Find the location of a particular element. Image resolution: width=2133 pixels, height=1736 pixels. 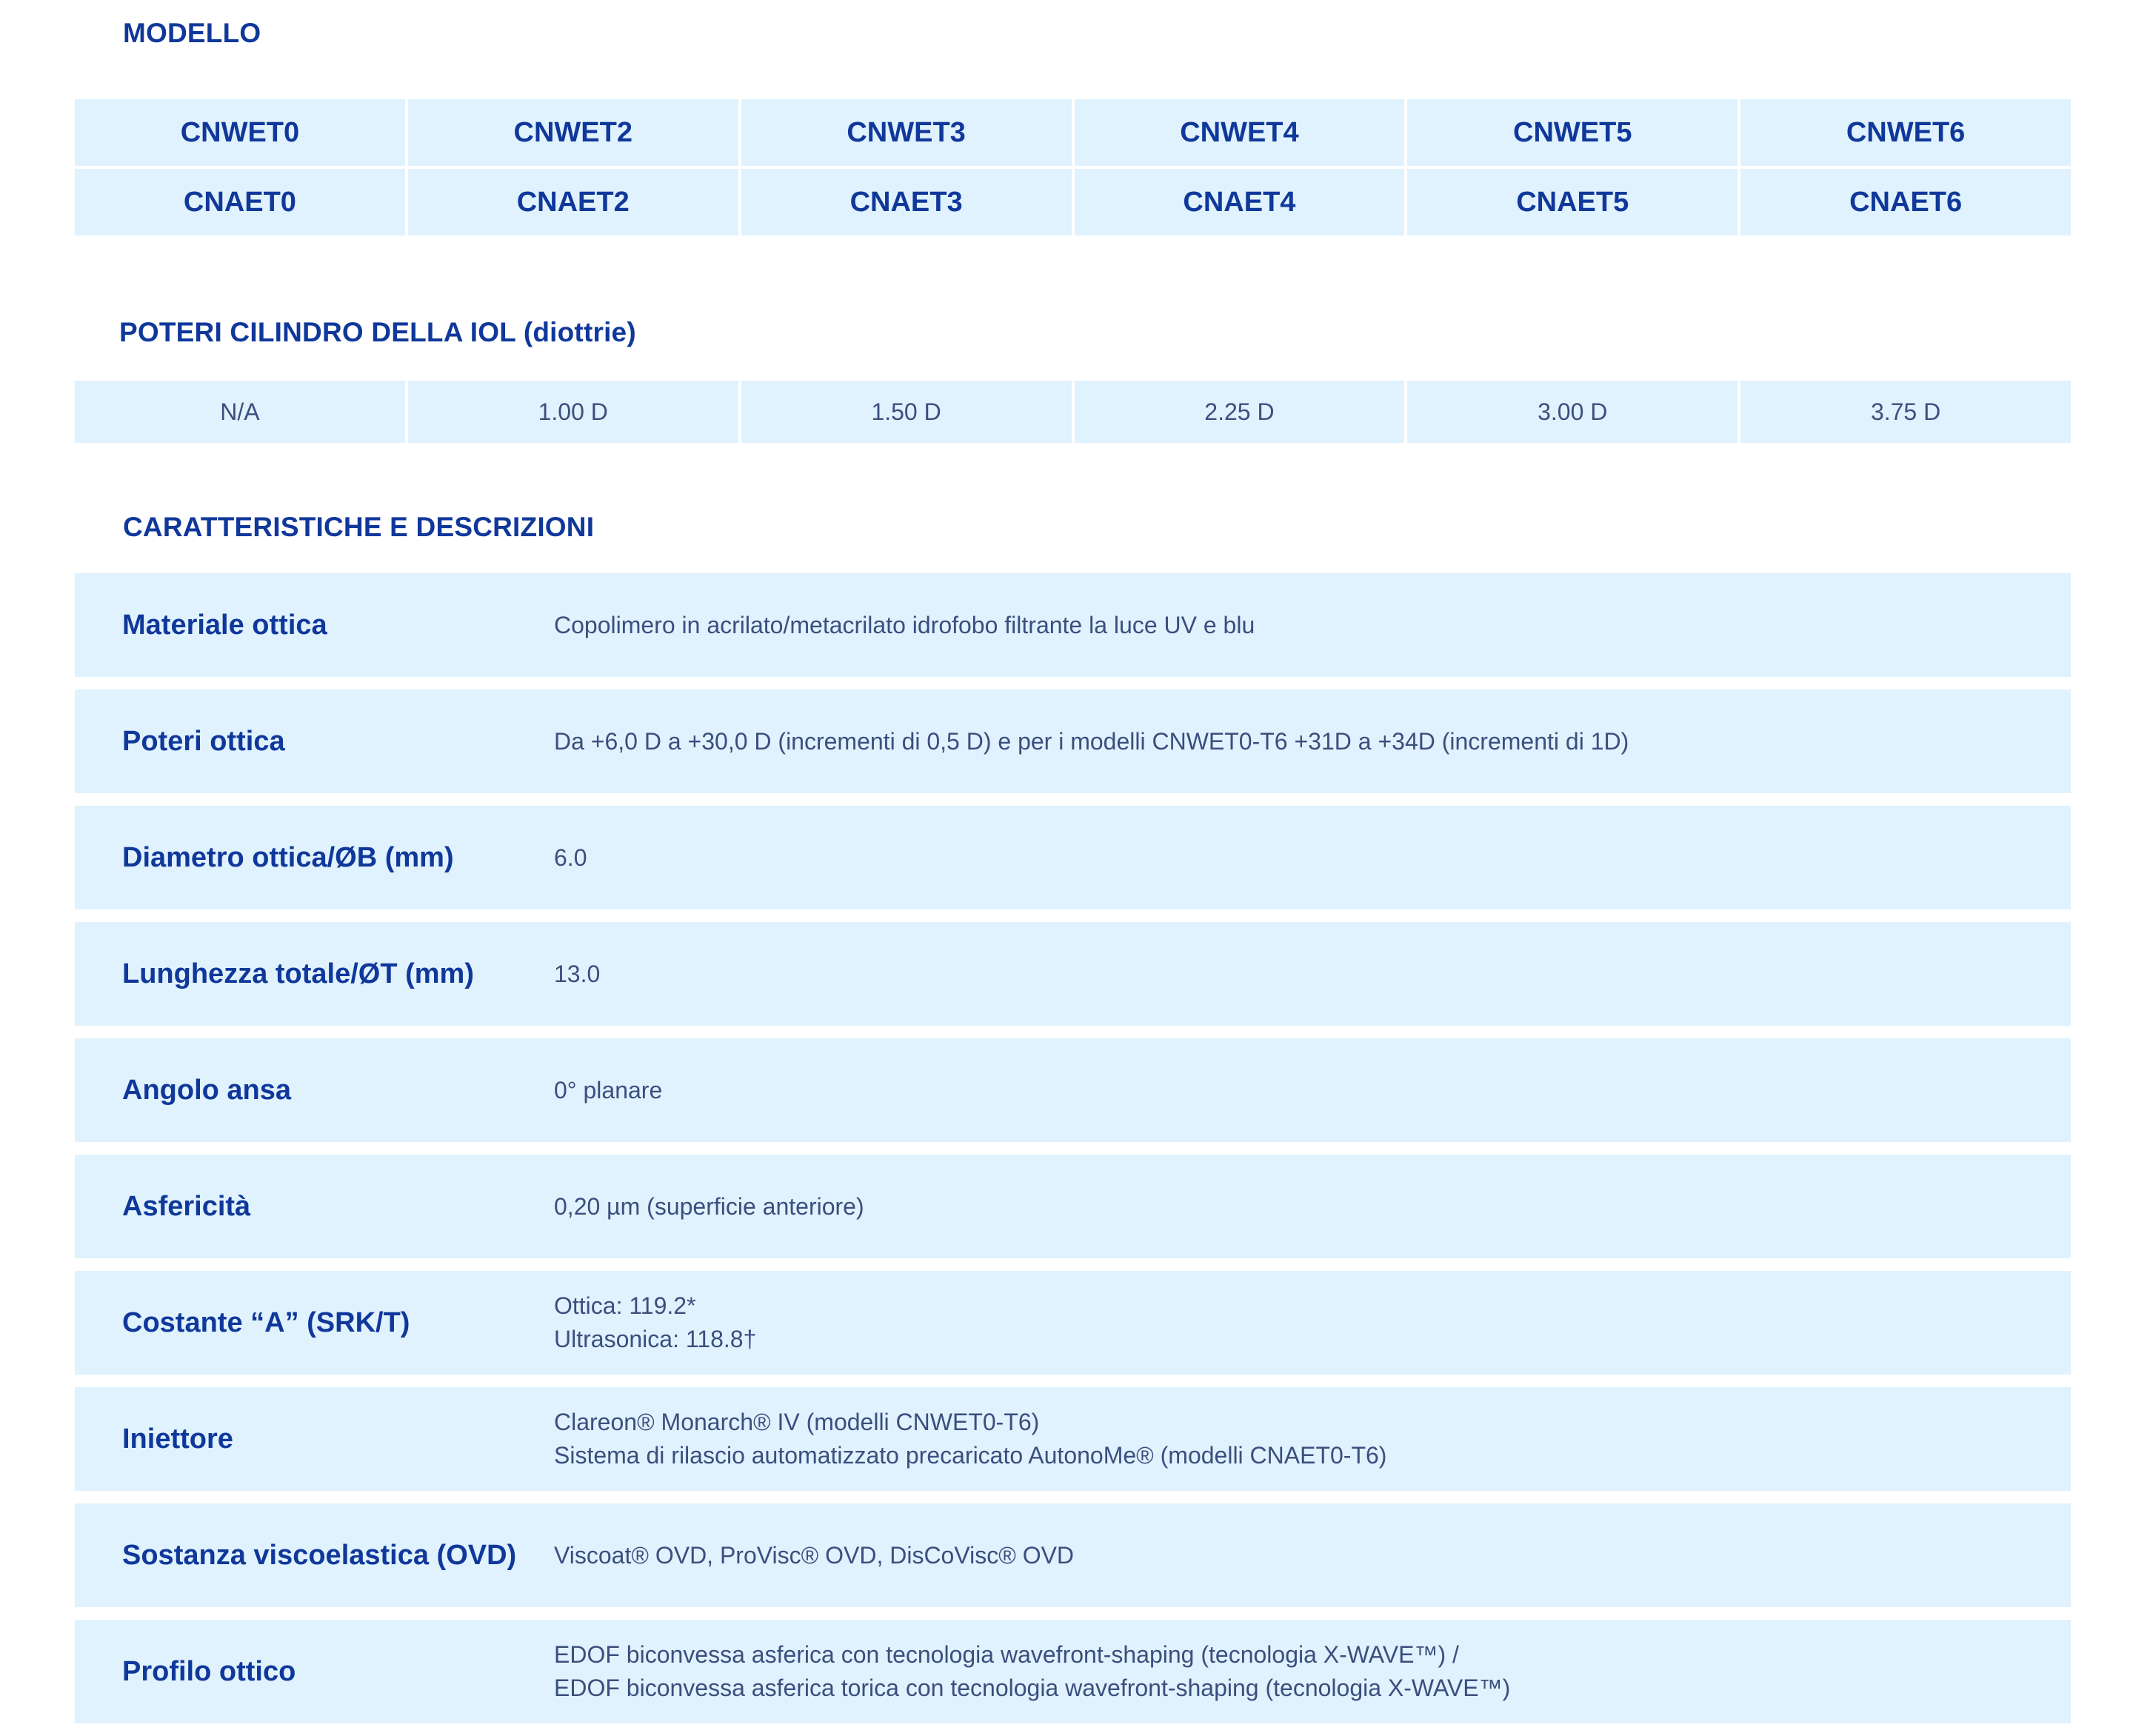

feature-value: 6.0 is located at coordinates (1297, 858).